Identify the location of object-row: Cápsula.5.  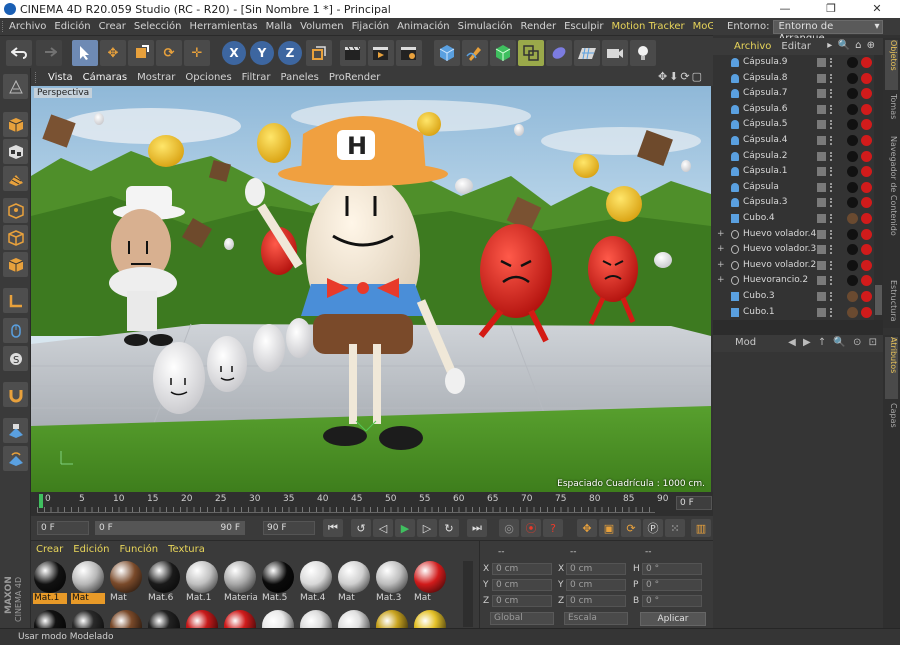
(798, 125).